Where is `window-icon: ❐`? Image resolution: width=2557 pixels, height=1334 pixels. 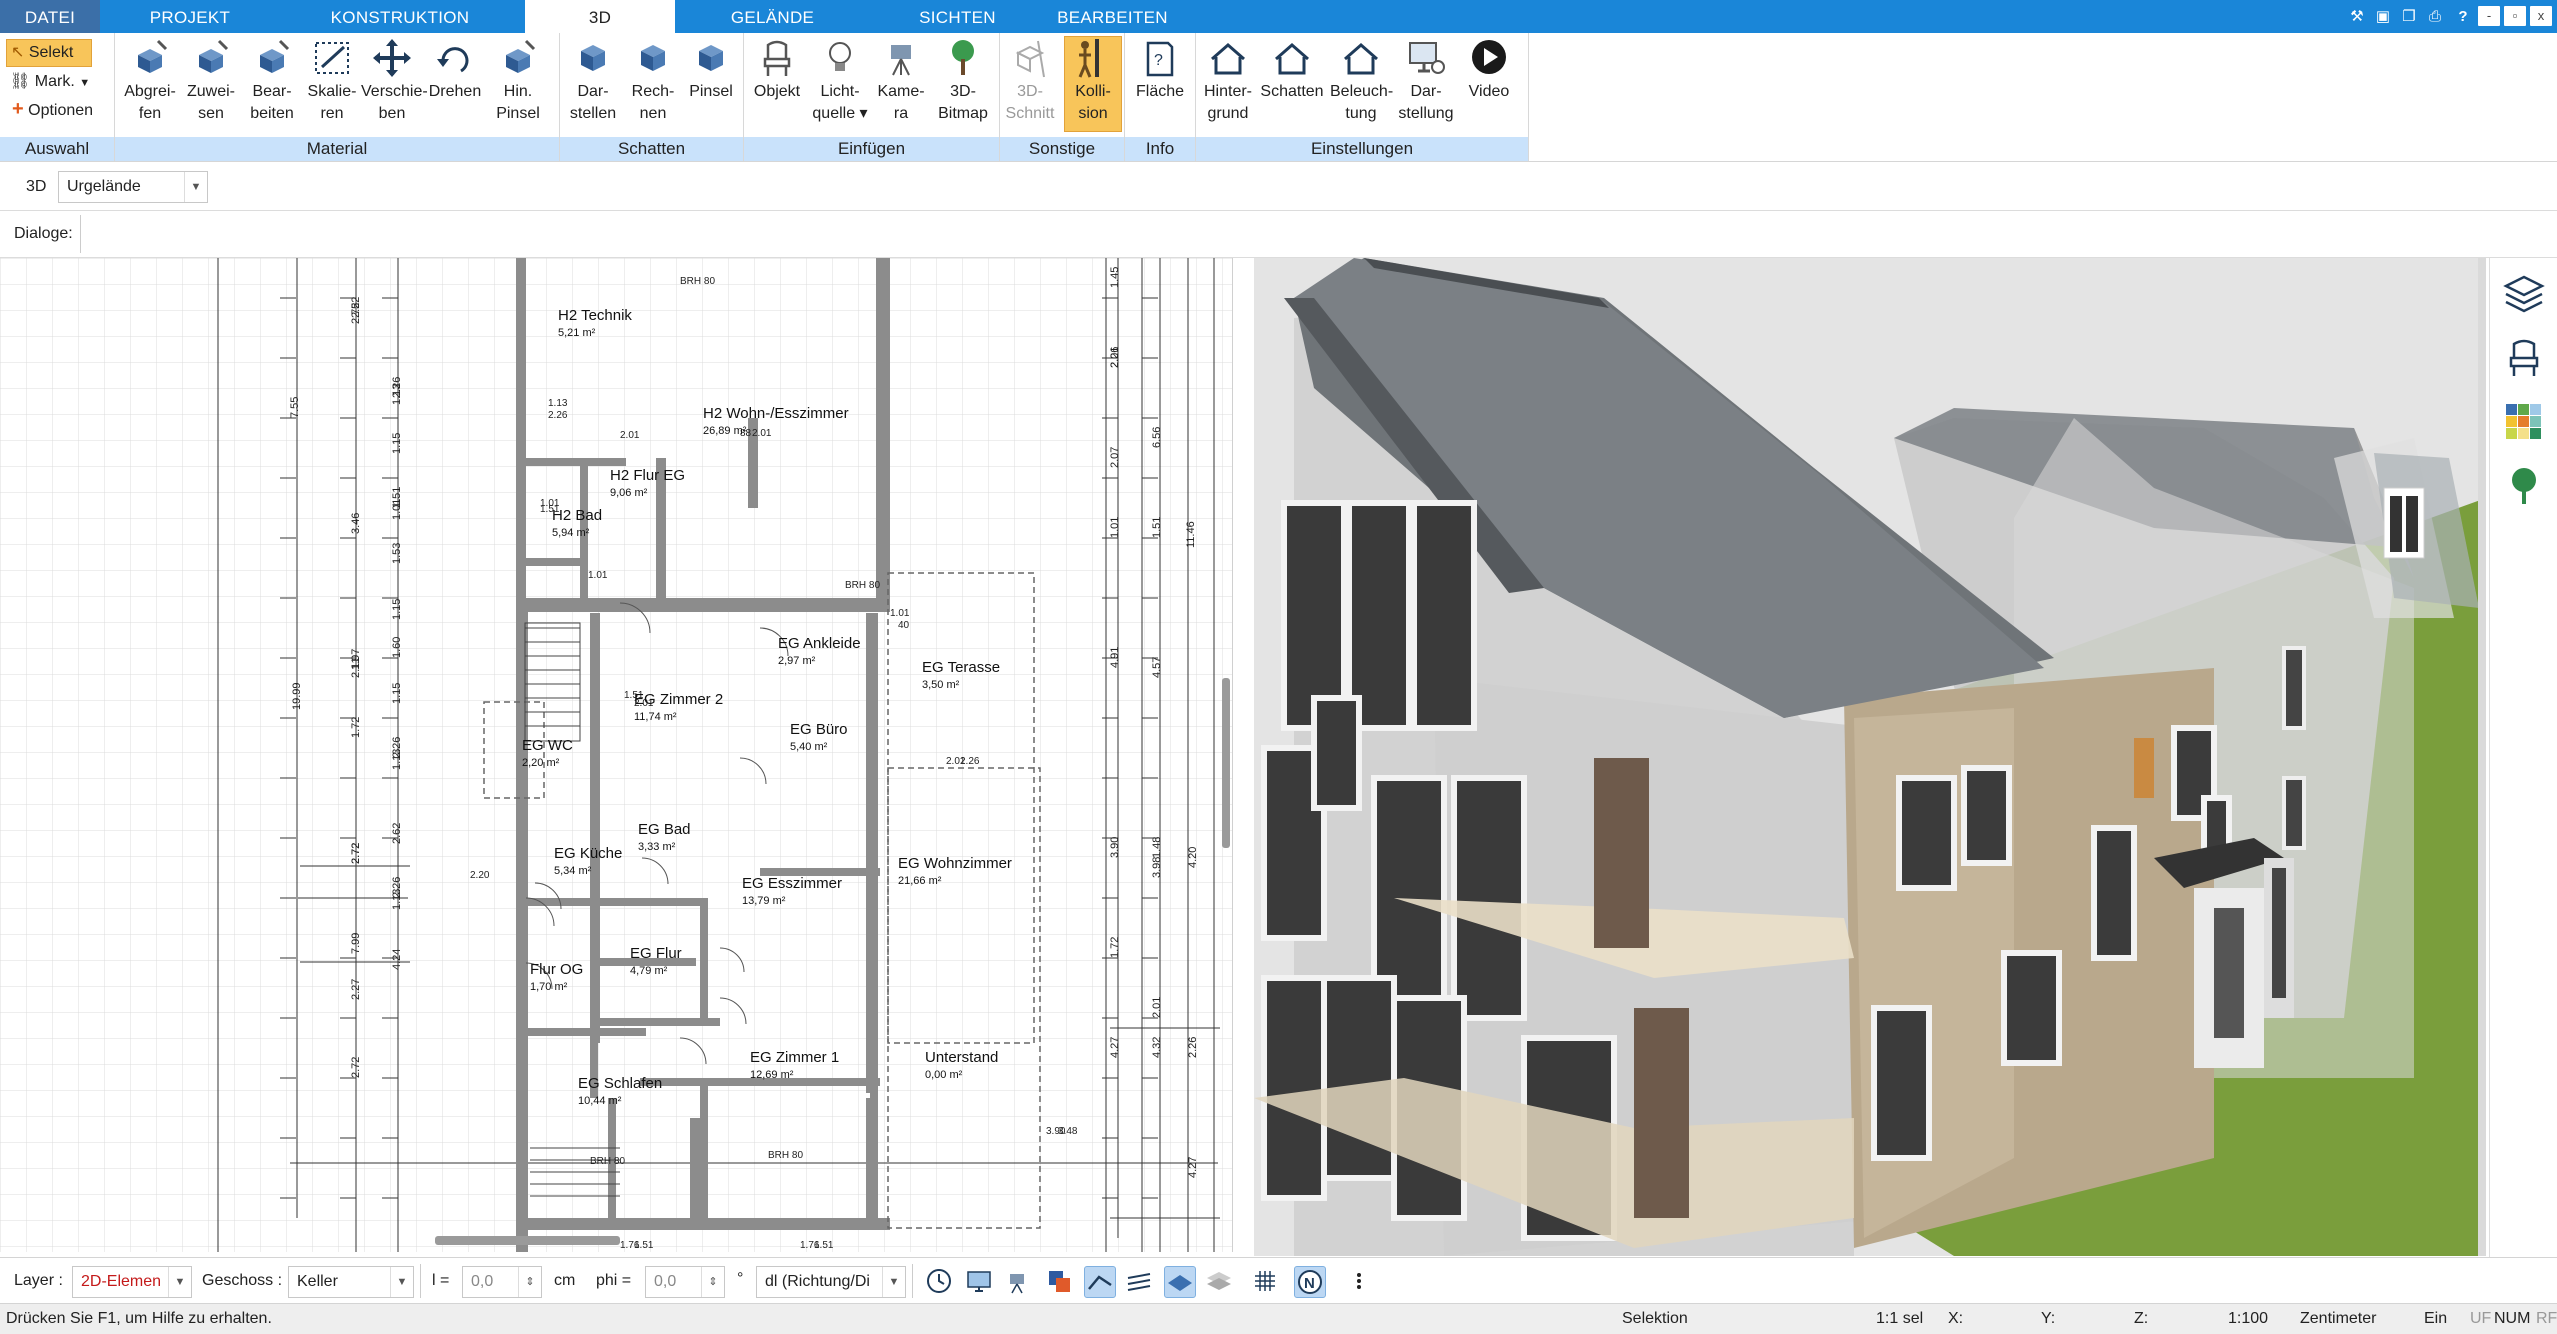
window-icon: ❐ is located at coordinates (2409, 17).